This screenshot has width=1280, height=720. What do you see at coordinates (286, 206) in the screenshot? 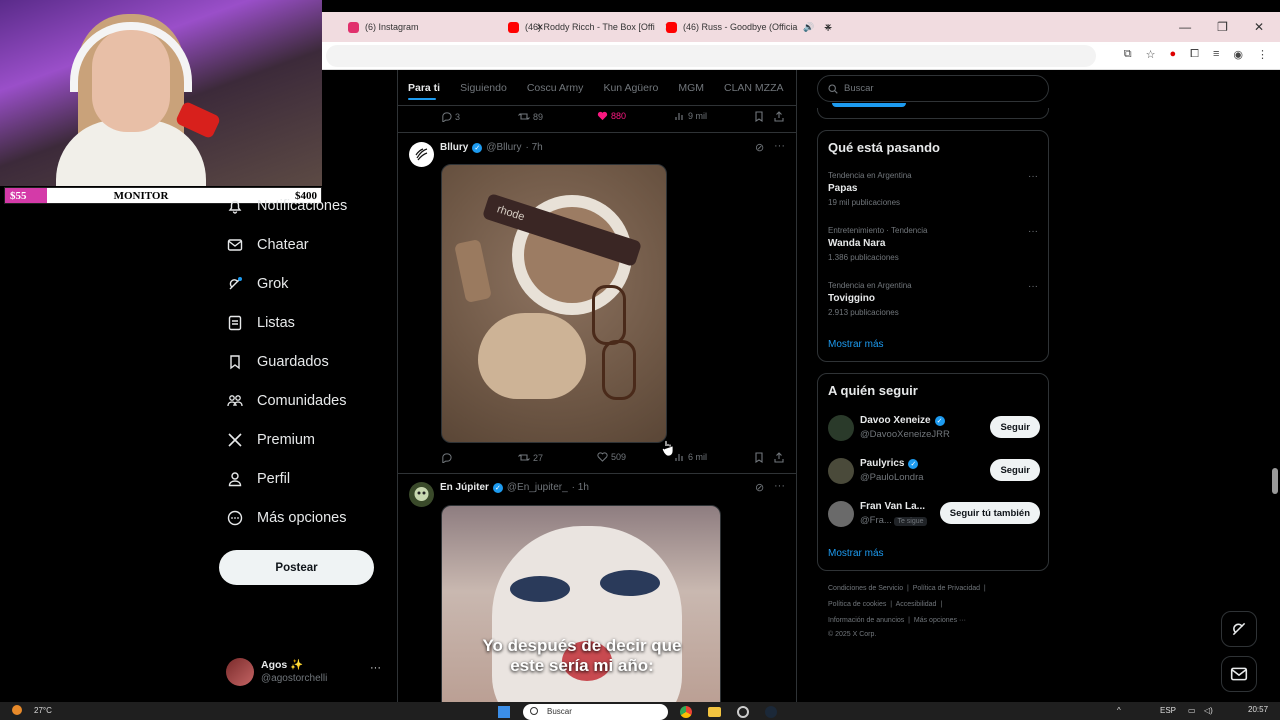
I see `nav-item-notifications: Notificaciones` at bounding box center [286, 206].